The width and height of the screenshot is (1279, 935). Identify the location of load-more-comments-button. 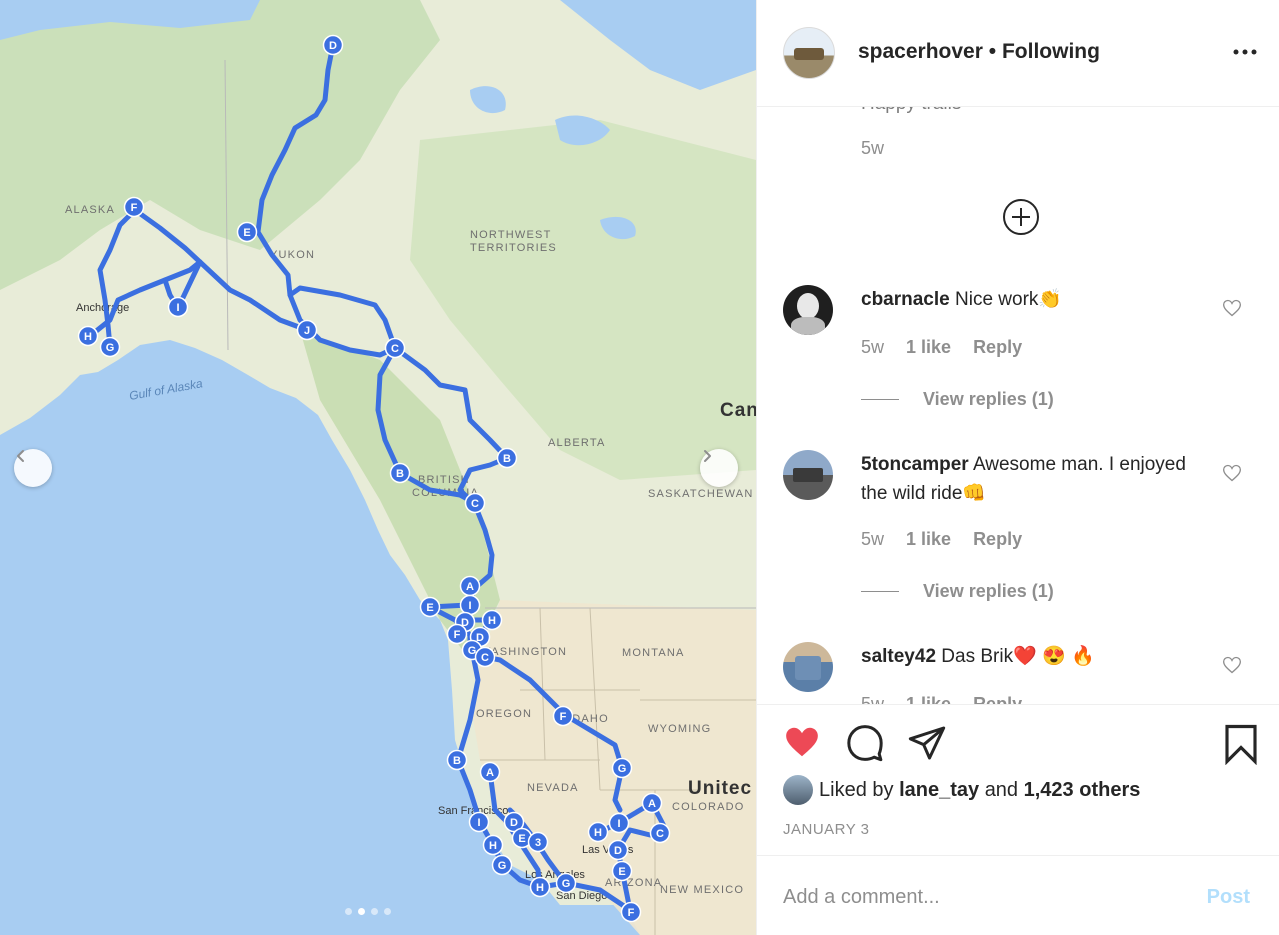
(1021, 219).